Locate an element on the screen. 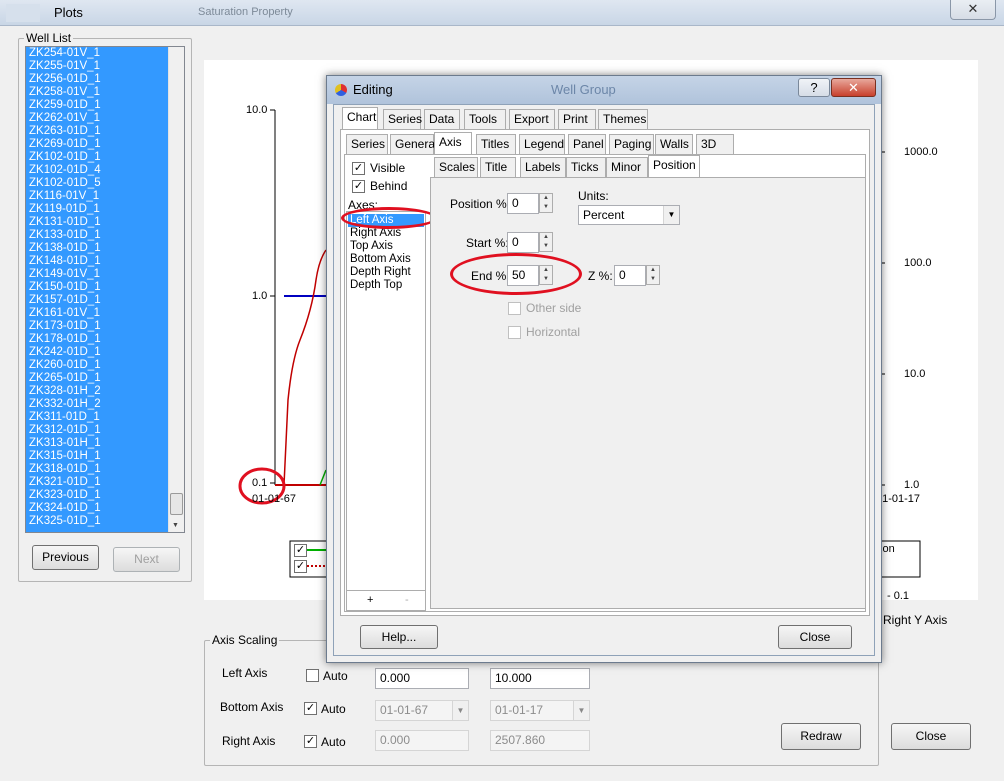  scrollbar-thumb is located at coordinates (176, 504).